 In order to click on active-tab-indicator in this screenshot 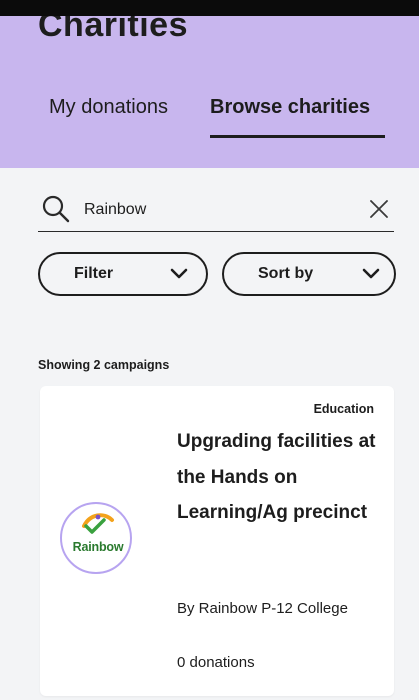, I will do `click(297, 136)`.